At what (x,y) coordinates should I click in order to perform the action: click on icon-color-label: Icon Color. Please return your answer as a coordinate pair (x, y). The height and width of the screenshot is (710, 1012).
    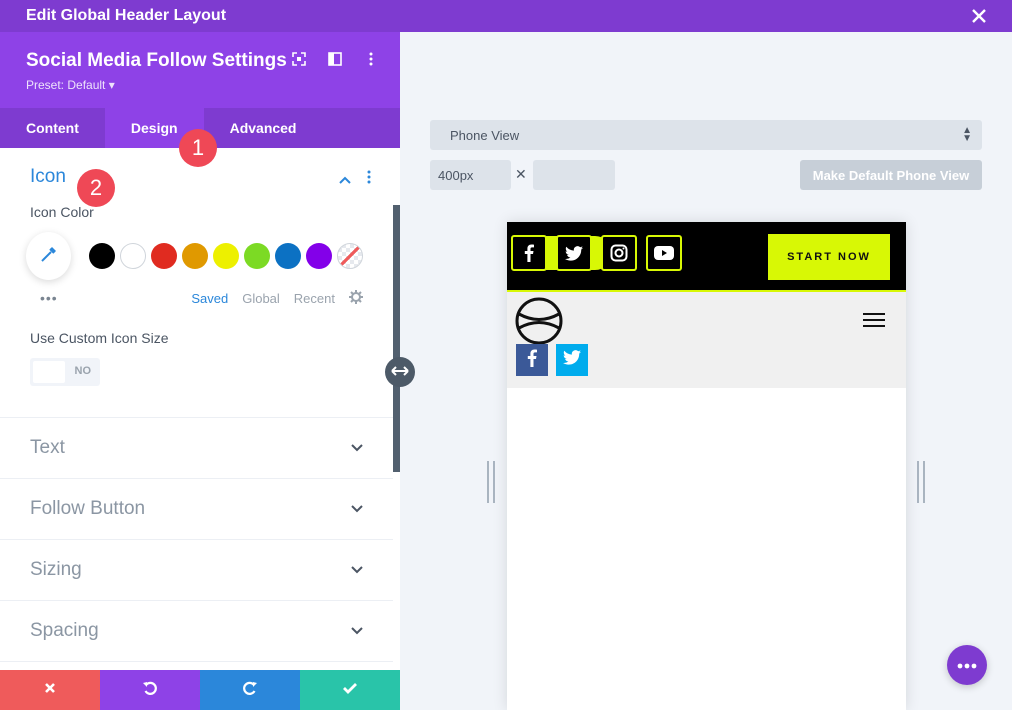
    Looking at the image, I should click on (62, 212).